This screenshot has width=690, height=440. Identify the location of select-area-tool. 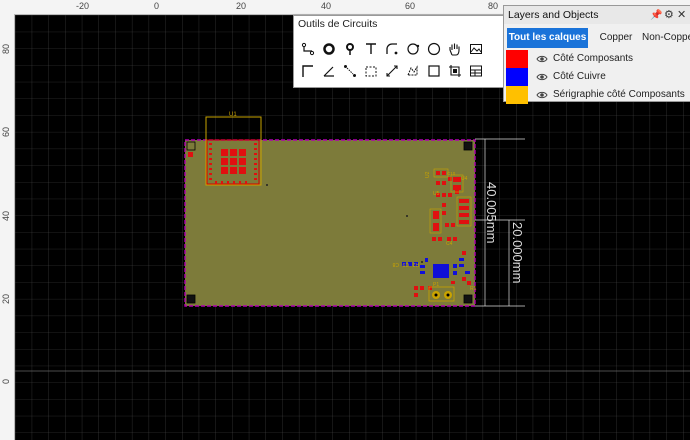
(371, 71).